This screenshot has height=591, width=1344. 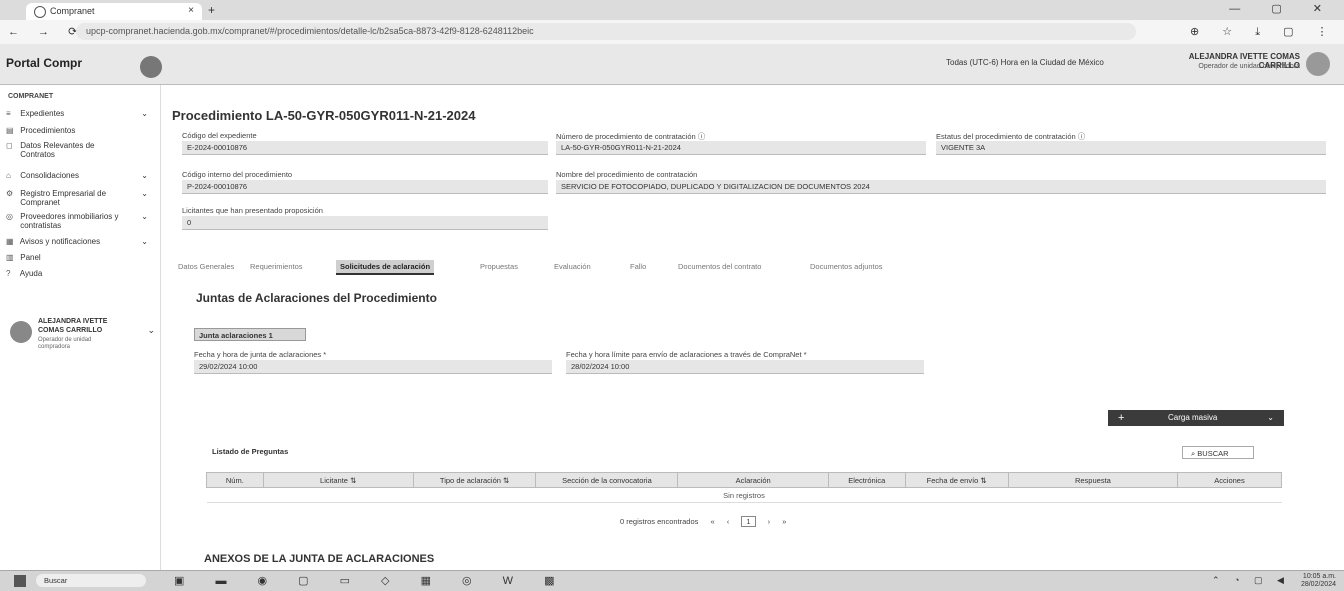 I want to click on codigo-interno-label: Código interno del procedimiento, so click(x=237, y=174).